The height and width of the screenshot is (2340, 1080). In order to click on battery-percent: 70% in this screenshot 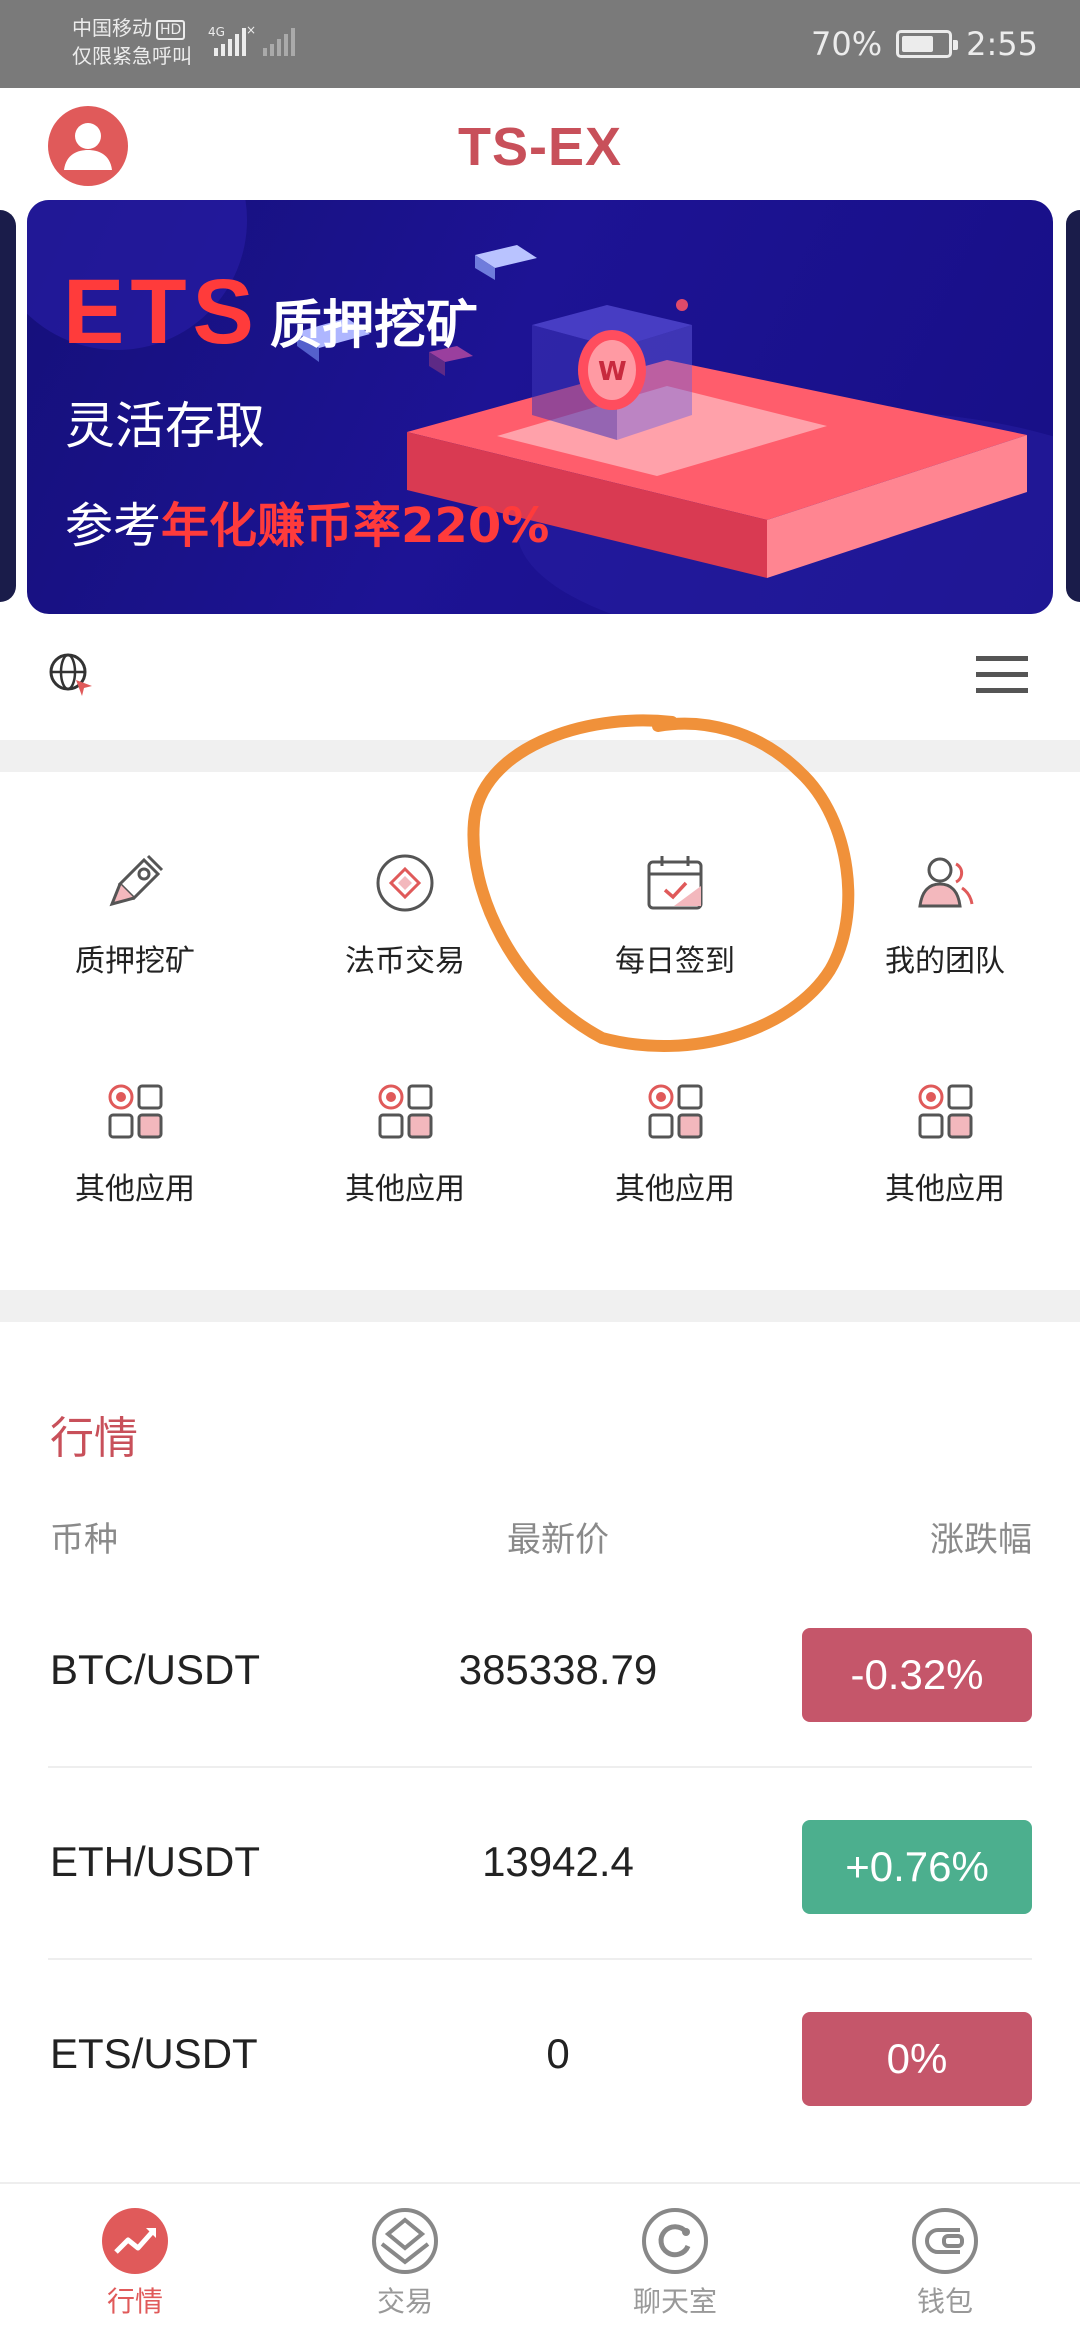, I will do `click(847, 44)`.